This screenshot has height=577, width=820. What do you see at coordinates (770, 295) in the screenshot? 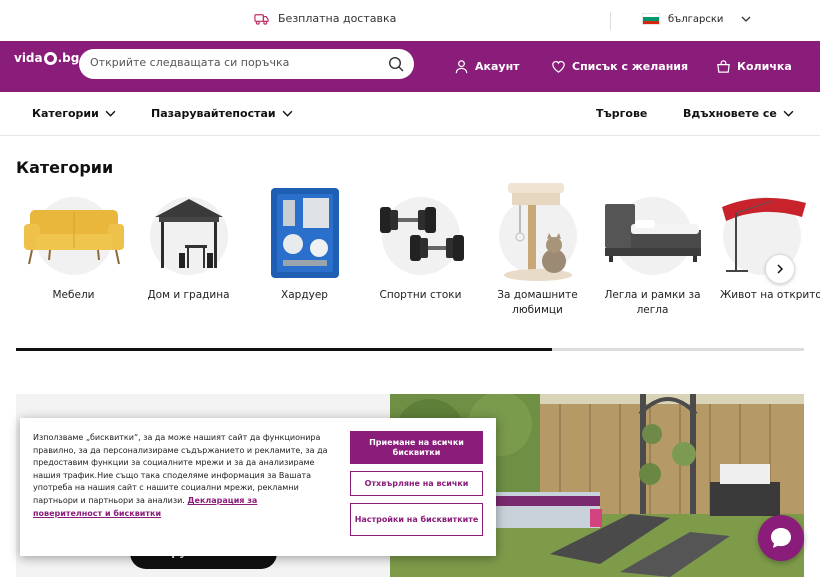
I see `category-label: Живот на открито` at bounding box center [770, 295].